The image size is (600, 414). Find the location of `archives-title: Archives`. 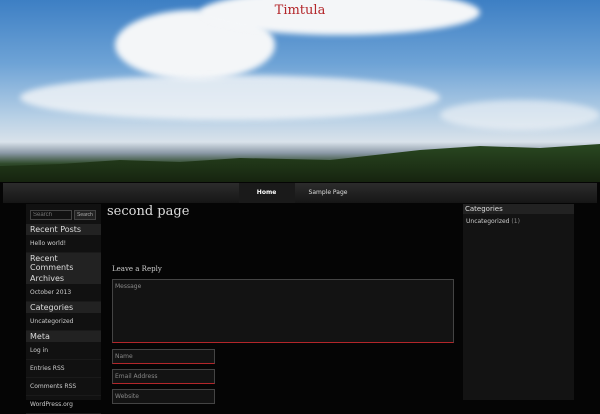

archives-title: Archives is located at coordinates (63, 278).